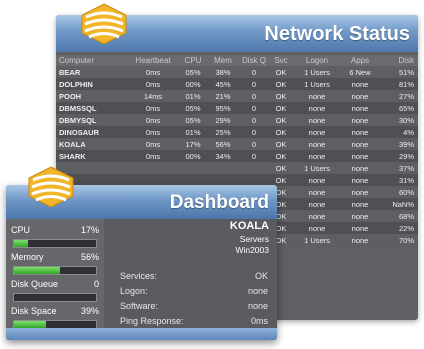 This screenshot has width=424, height=349. Describe the element at coordinates (408, 132) in the screenshot. I see `cell-disk: 4%` at that location.